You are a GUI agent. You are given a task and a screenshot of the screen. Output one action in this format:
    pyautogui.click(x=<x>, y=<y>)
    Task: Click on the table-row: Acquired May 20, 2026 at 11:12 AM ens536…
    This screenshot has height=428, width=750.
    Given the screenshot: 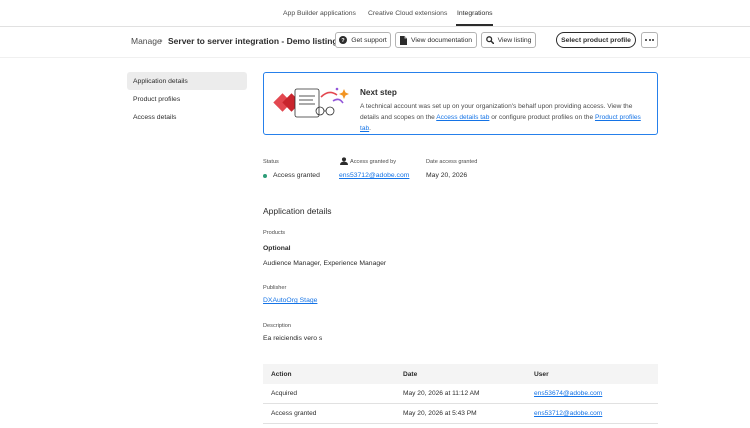 What is the action you would take?
    pyautogui.click(x=460, y=394)
    